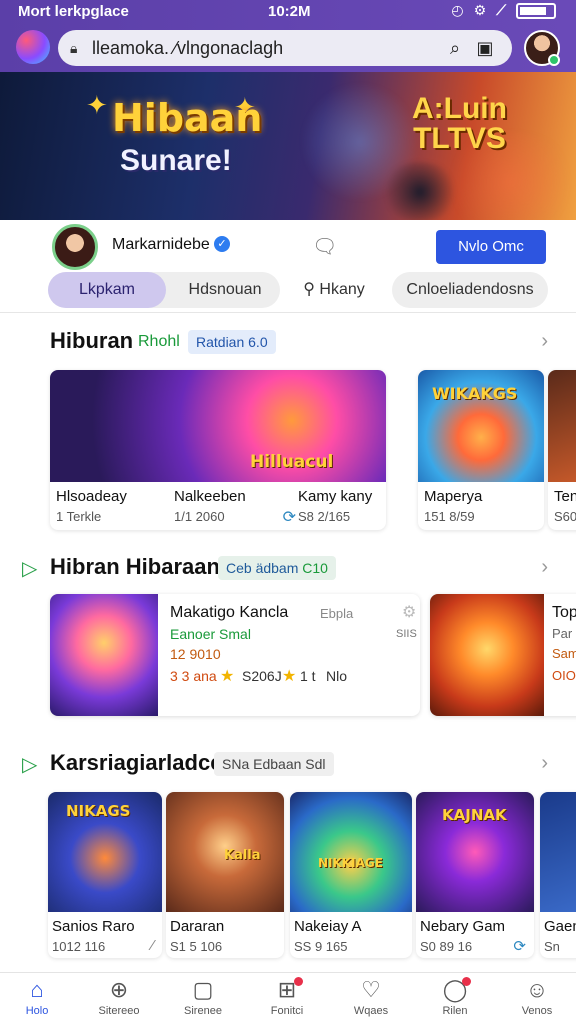 The height and width of the screenshot is (1024, 576). What do you see at coordinates (371, 1011) in the screenshot?
I see `nav-label: Wqaes` at bounding box center [371, 1011].